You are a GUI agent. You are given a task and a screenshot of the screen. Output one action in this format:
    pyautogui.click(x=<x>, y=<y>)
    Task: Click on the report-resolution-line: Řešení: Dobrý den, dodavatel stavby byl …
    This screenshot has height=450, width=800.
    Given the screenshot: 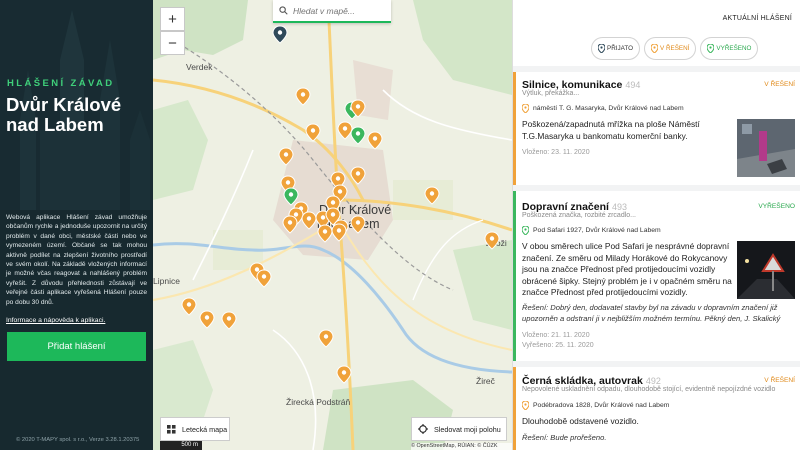 What is the action you would take?
    pyautogui.click(x=650, y=307)
    